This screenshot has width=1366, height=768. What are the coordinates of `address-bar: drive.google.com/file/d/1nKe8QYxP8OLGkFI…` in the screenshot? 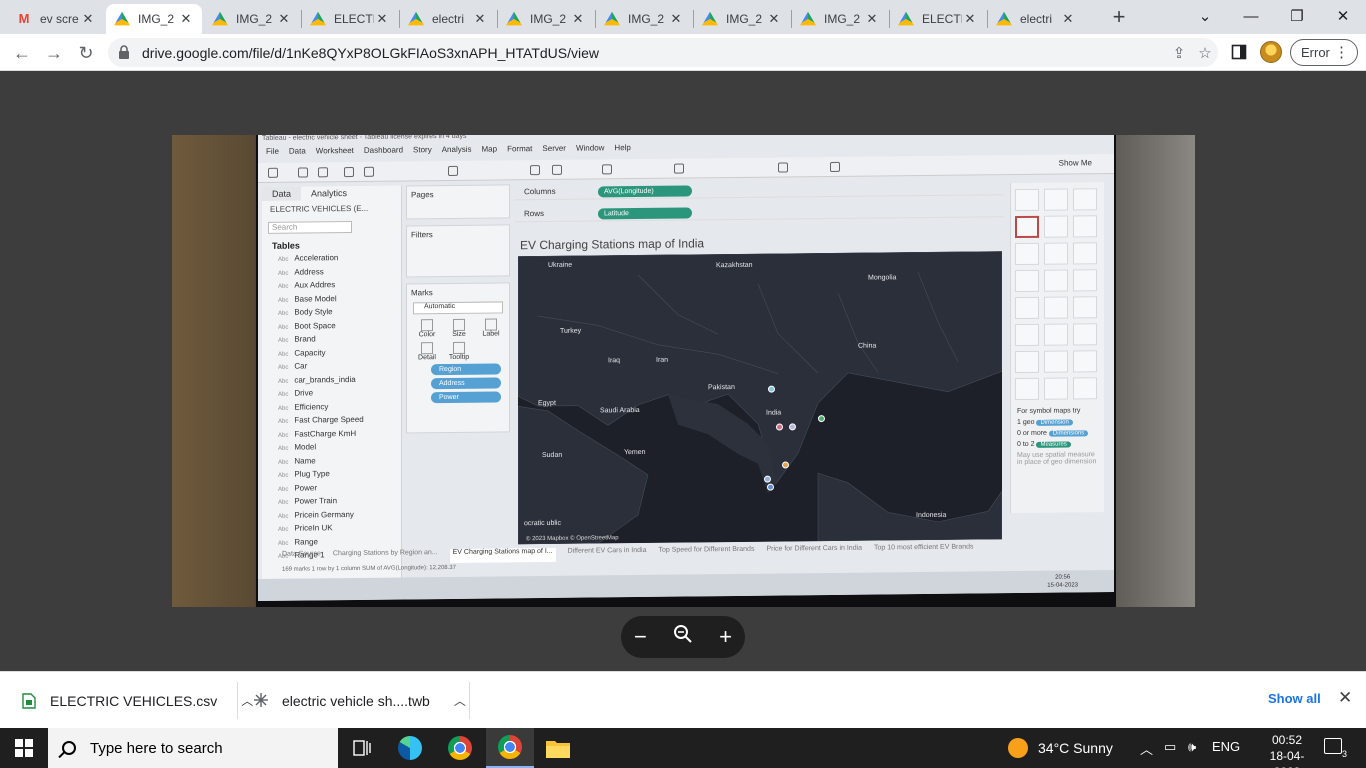 It's located at (663, 52).